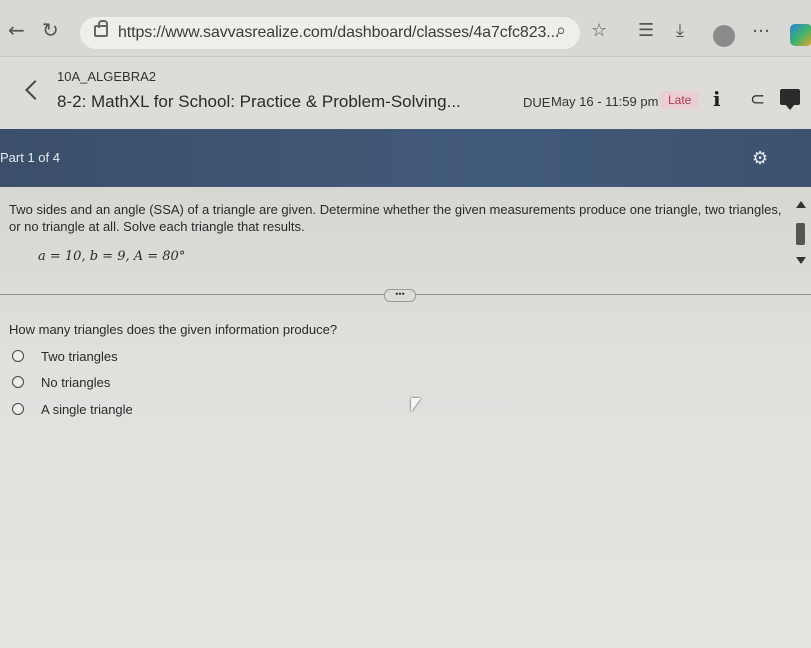  Describe the element at coordinates (800, 35) in the screenshot. I see `copilot-icon` at that location.